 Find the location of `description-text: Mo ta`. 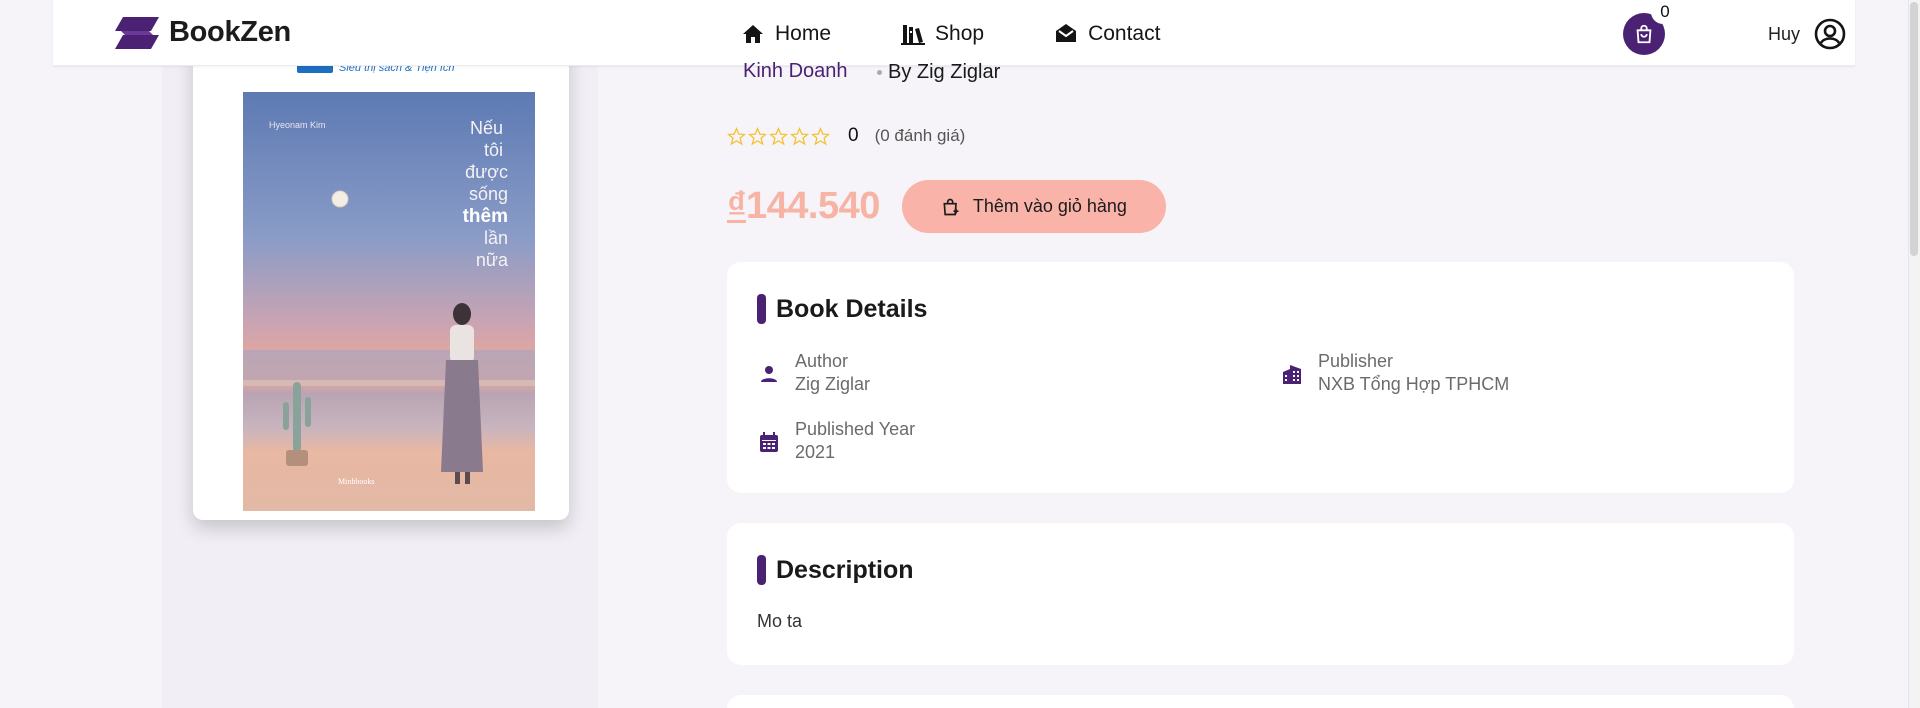

description-text: Mo ta is located at coordinates (780, 621).